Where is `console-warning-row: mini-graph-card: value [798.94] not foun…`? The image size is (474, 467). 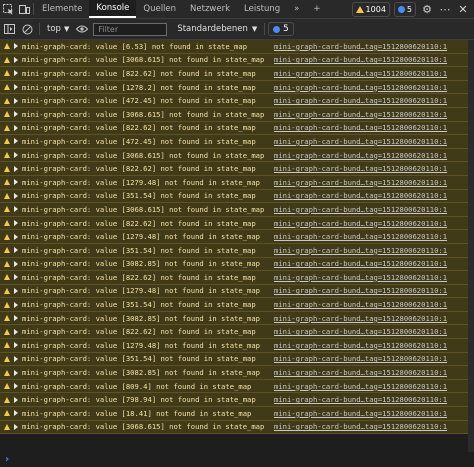 console-warning-row: mini-graph-card: value [798.94] not foun… is located at coordinates (237, 400).